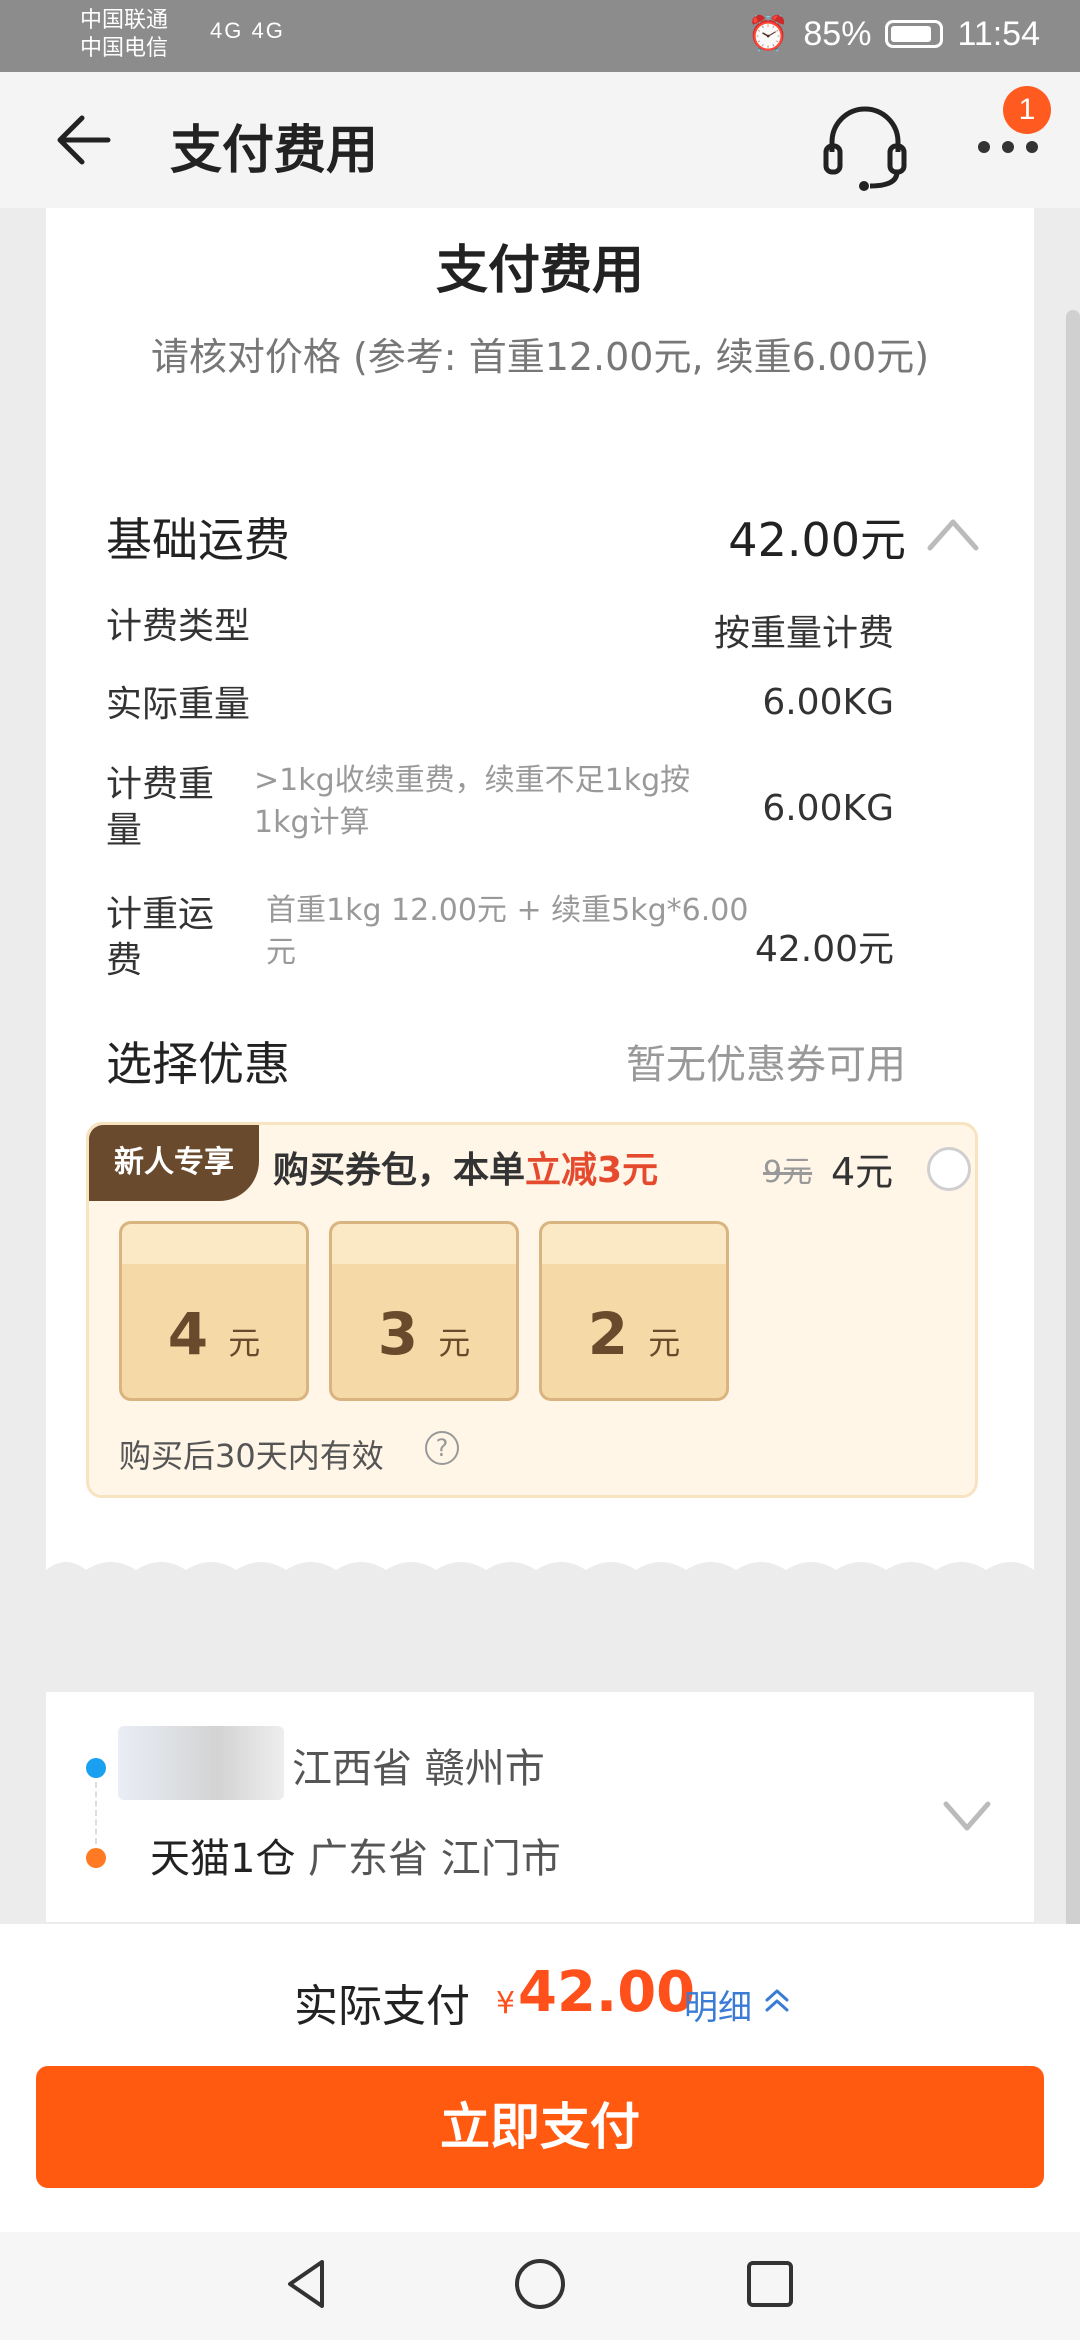 The height and width of the screenshot is (2340, 1080). I want to click on destination-location: 广东省 江门市, so click(434, 1859).